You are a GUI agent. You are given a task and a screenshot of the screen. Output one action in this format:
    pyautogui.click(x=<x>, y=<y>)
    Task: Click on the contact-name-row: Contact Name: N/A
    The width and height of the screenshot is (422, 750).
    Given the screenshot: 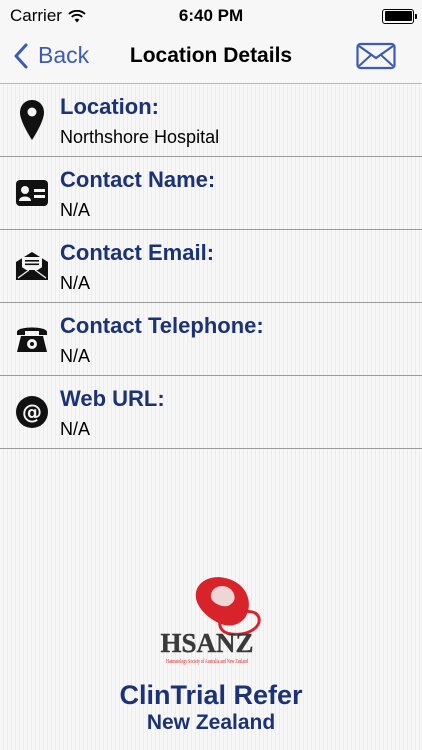 What is the action you would take?
    pyautogui.click(x=211, y=193)
    